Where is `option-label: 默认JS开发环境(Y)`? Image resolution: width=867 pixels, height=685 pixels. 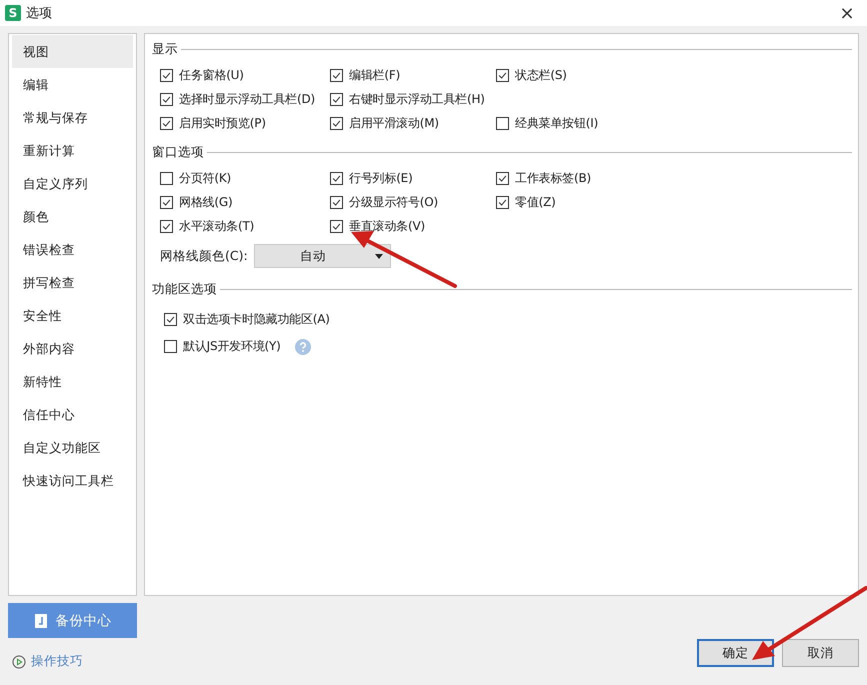 option-label: 默认JS开发环境(Y) is located at coordinates (232, 346).